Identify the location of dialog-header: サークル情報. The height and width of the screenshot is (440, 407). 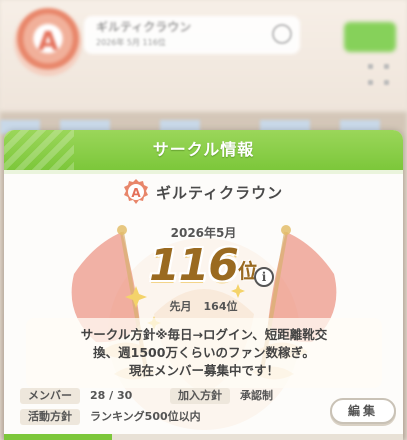
(203, 150).